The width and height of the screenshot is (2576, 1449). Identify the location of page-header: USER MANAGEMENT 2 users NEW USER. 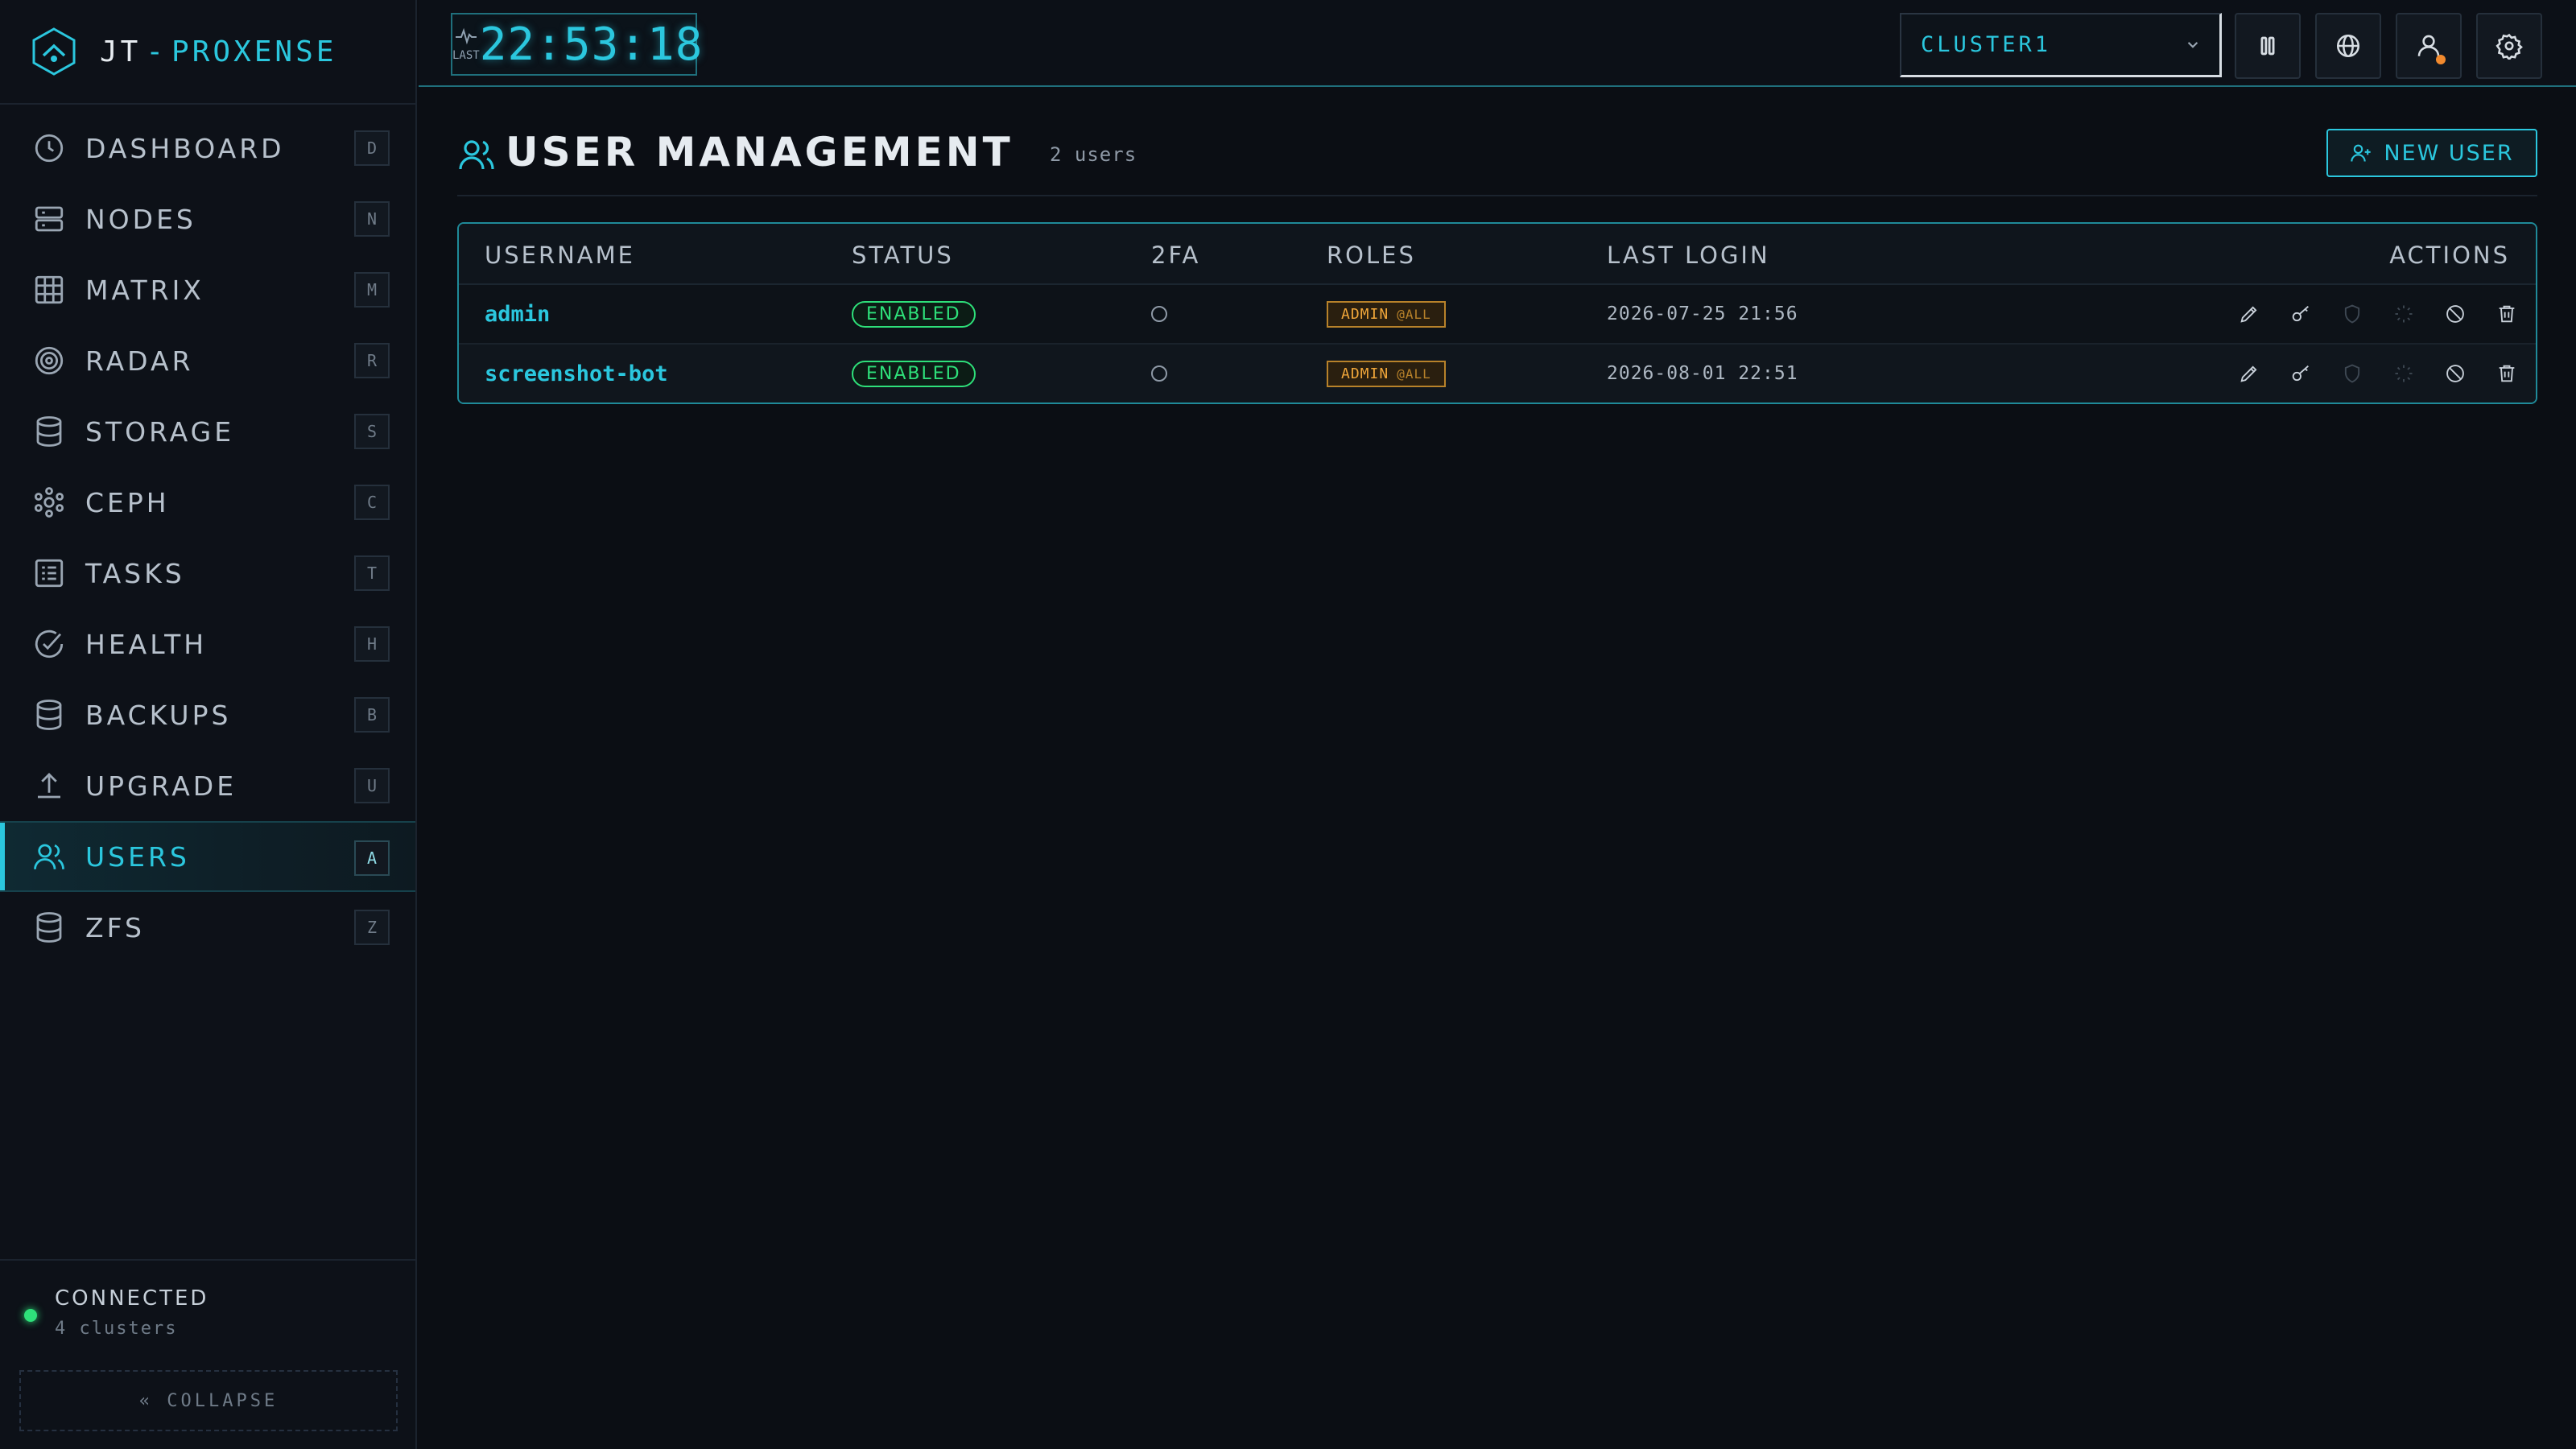
(1497, 162).